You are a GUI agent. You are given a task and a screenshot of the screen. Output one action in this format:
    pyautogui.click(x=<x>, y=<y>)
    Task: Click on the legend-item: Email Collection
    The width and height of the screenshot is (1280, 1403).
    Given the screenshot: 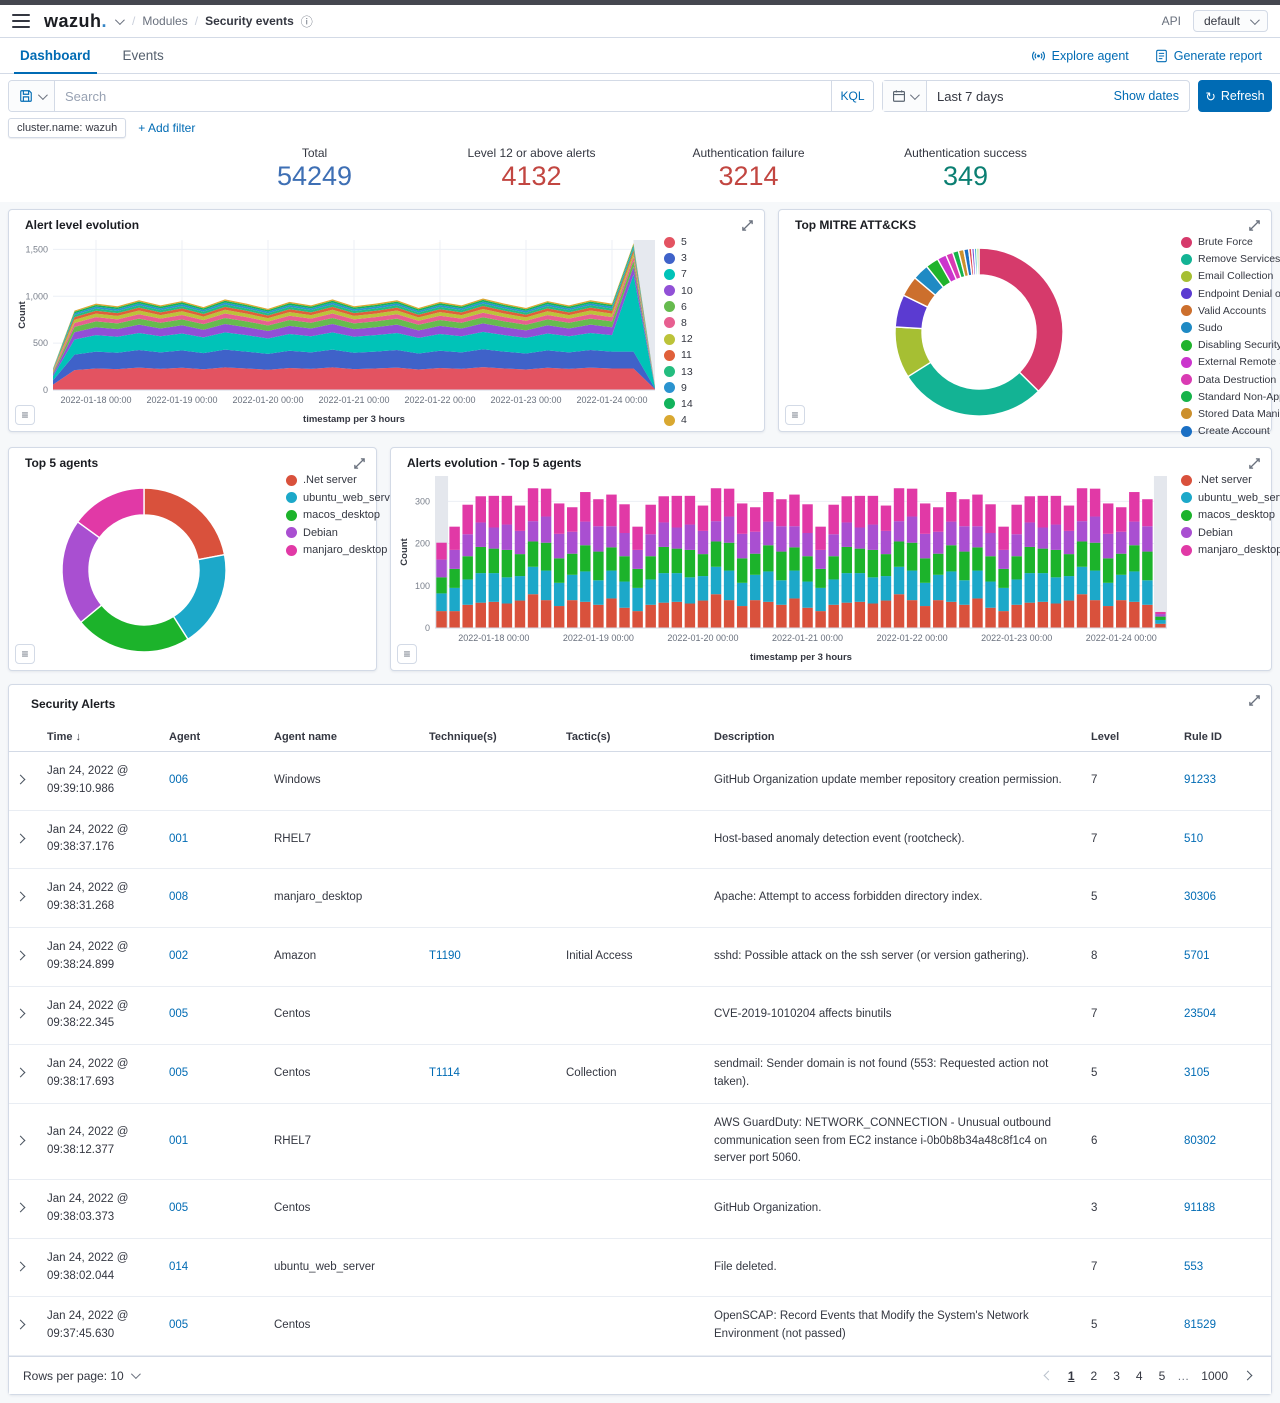 What is the action you would take?
    pyautogui.click(x=1230, y=276)
    